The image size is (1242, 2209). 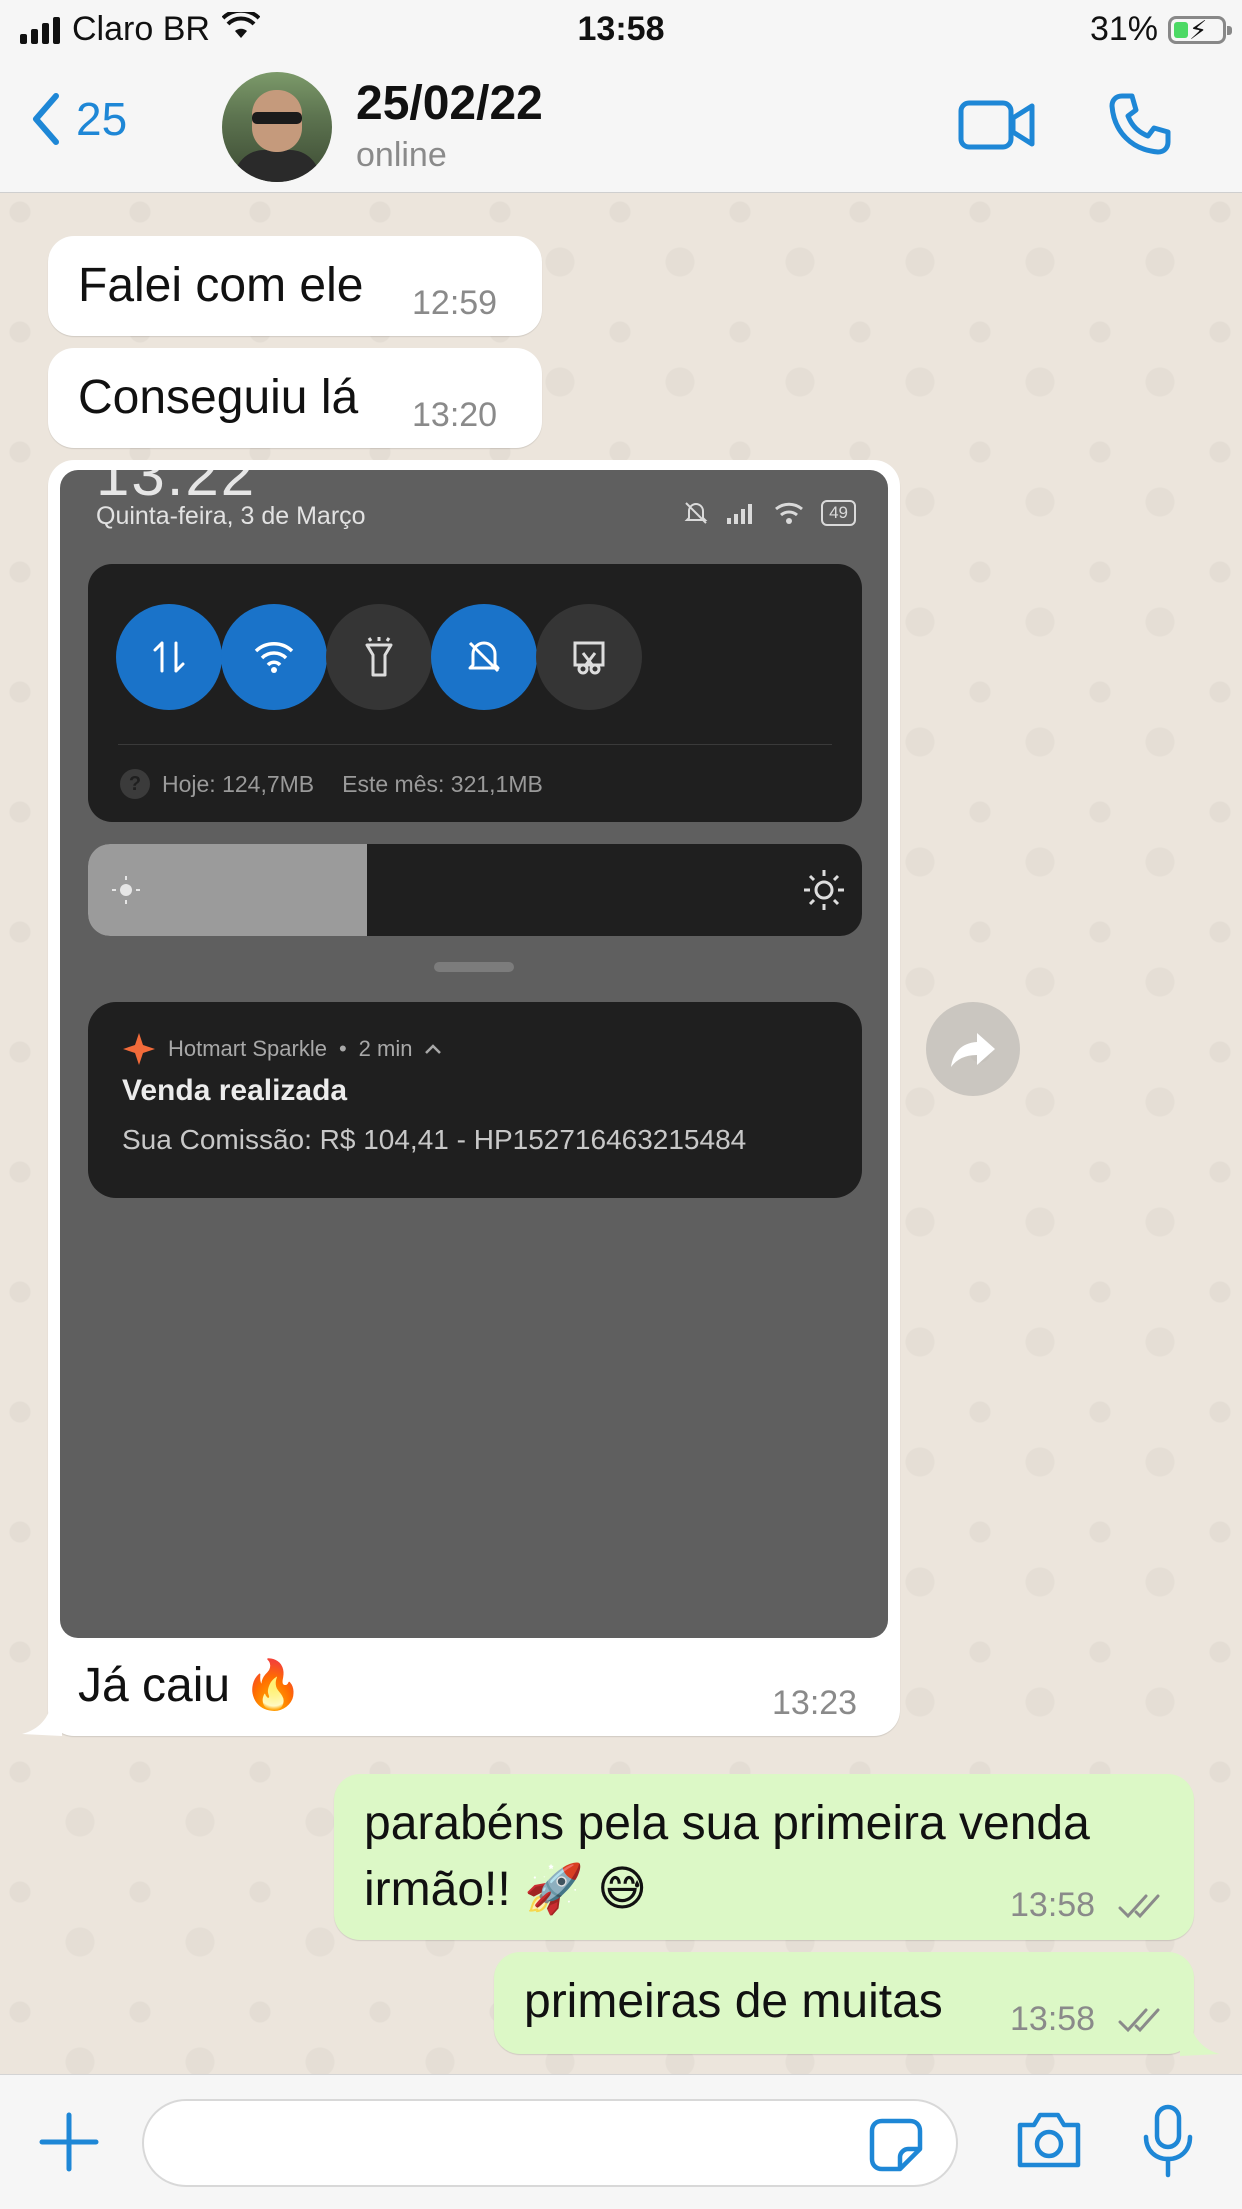 I want to click on unread-count: 25, so click(x=102, y=119).